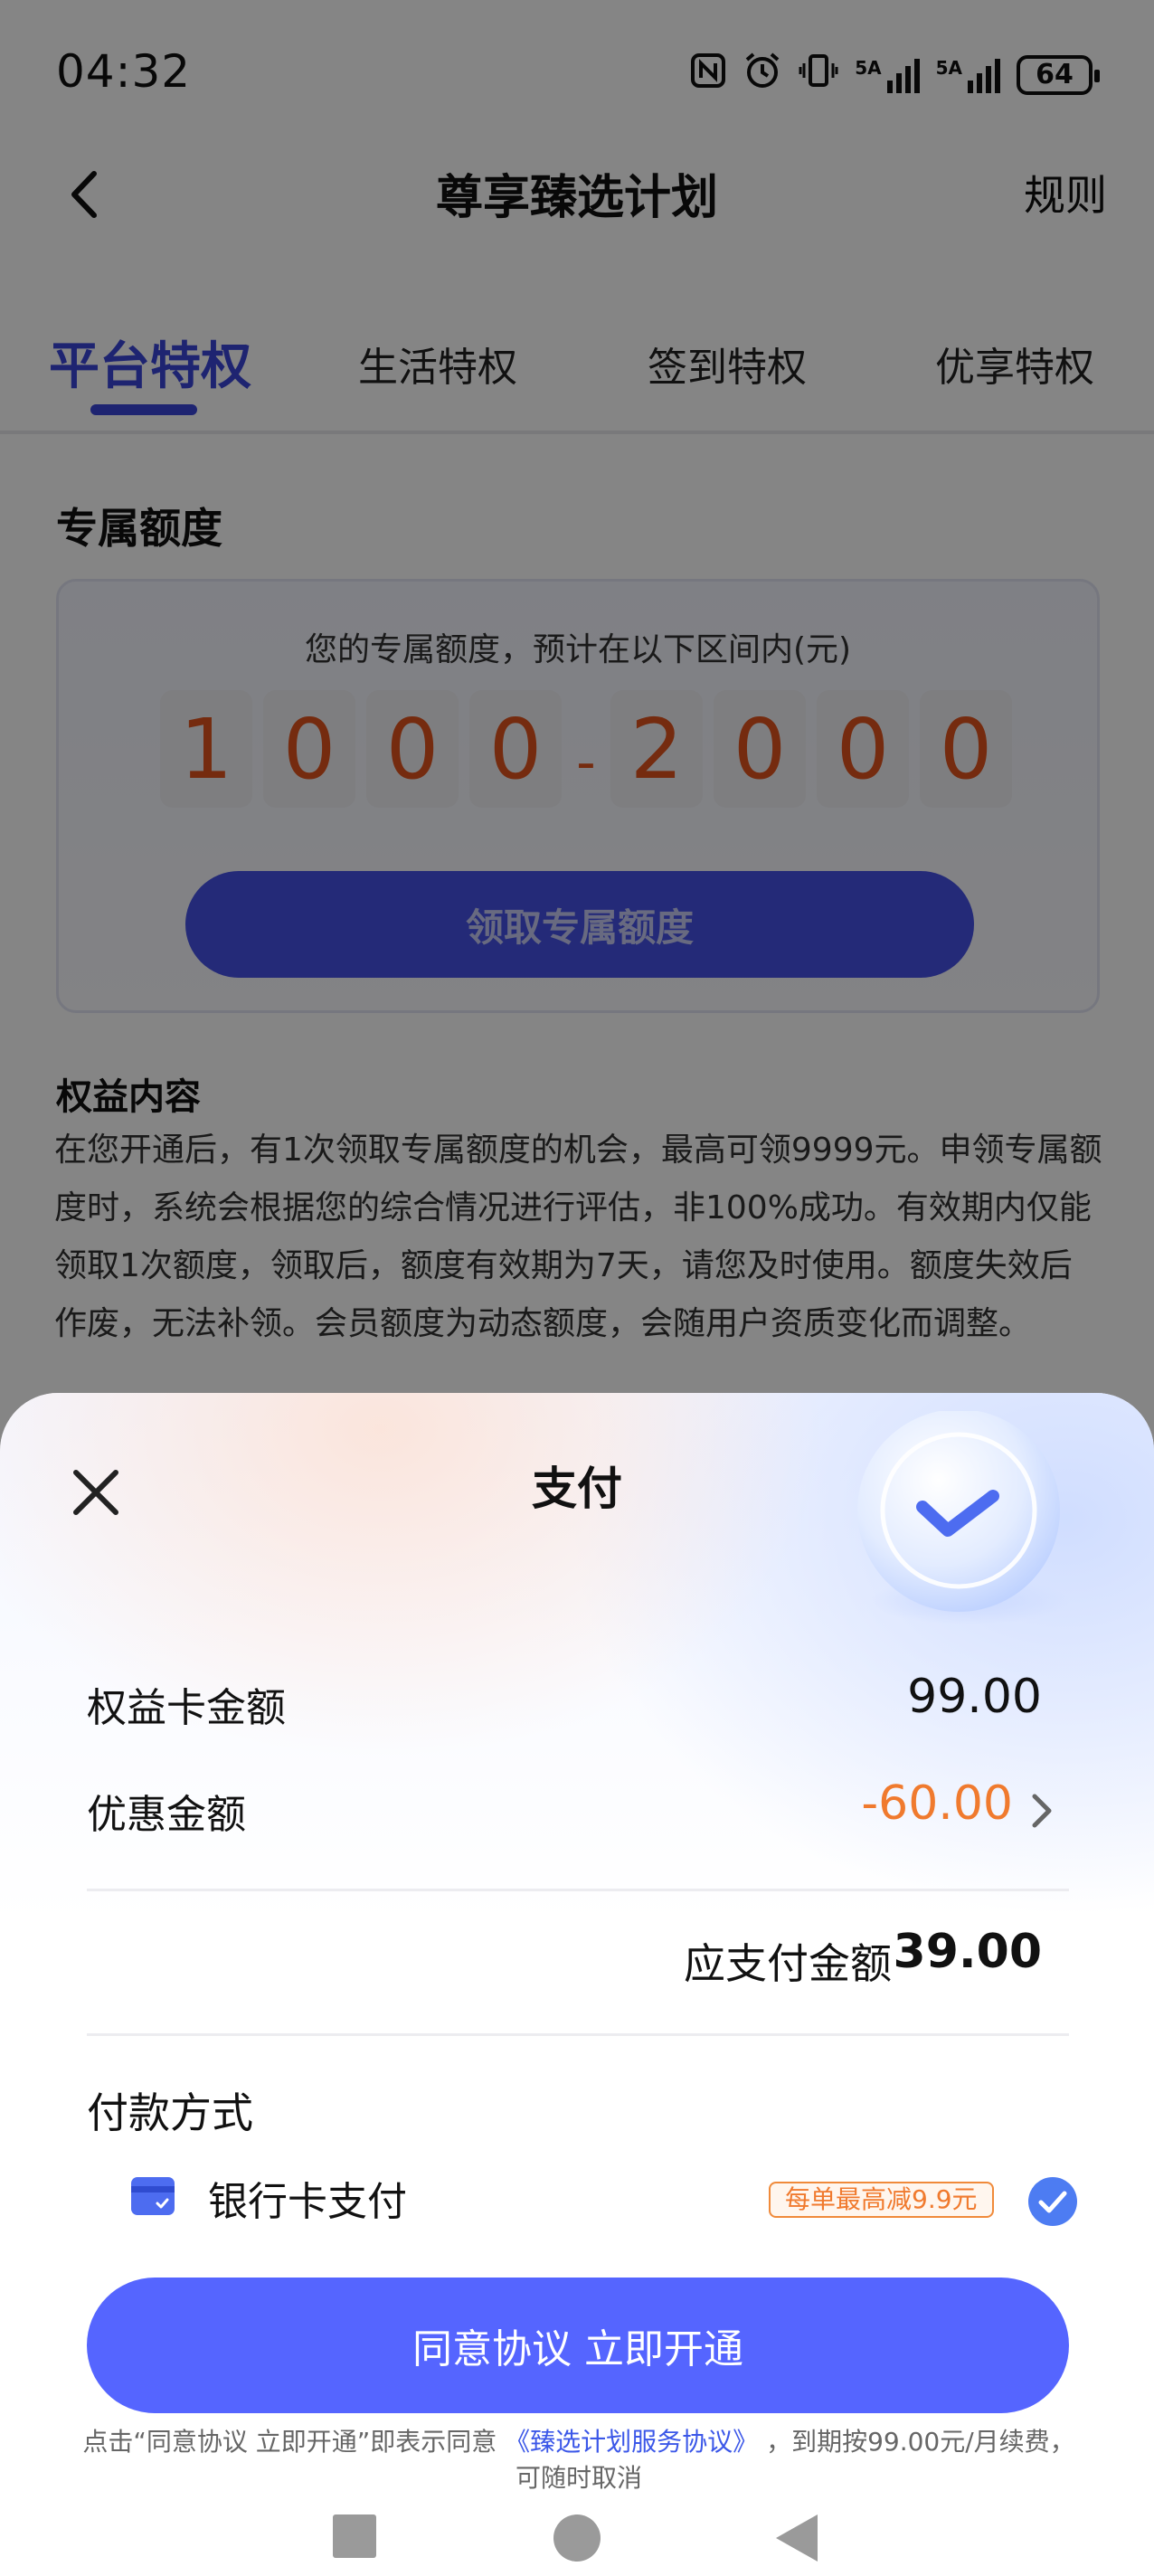 The height and width of the screenshot is (2576, 1154). Describe the element at coordinates (307, 2202) in the screenshot. I see `payment-method-name: 银行卡支付` at that location.